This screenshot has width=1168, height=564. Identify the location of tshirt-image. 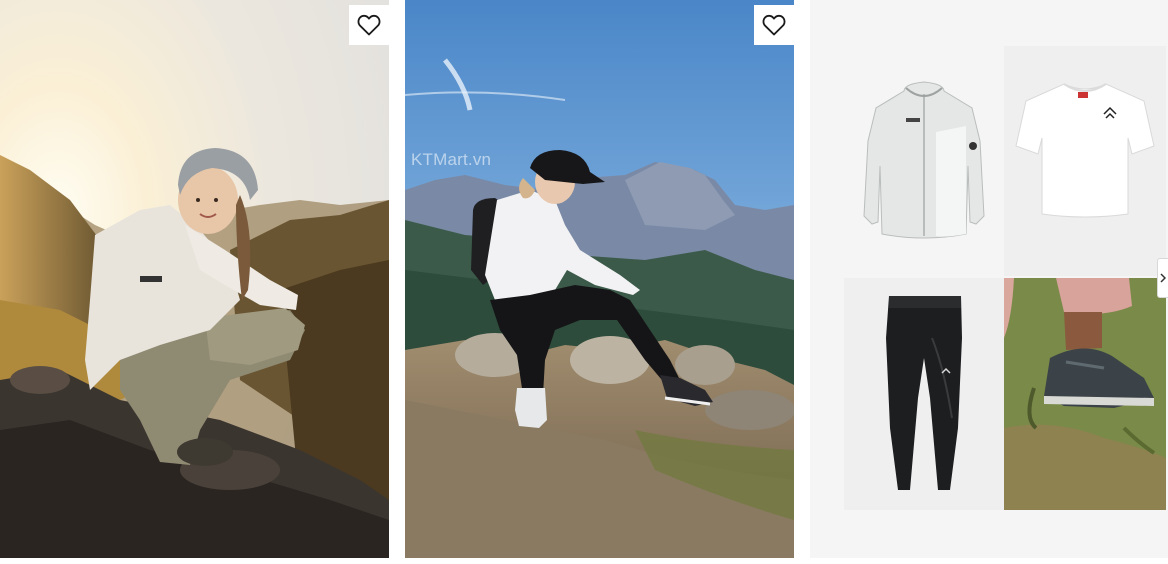
(1085, 150).